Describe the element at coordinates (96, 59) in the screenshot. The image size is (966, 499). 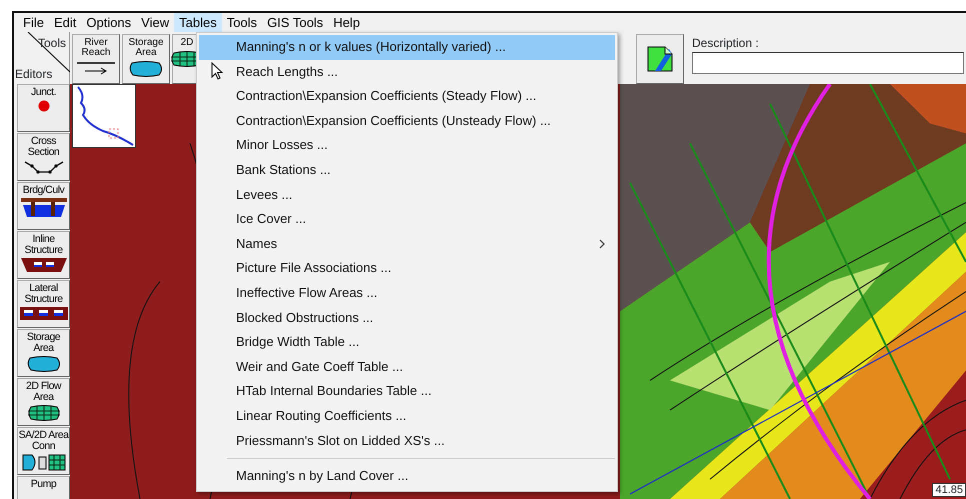
I see `toolbar-button: River Reach` at that location.